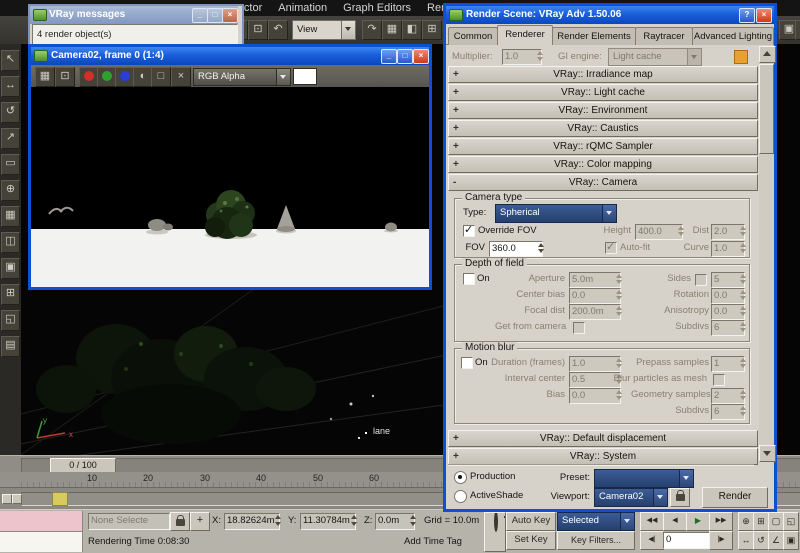 This screenshot has width=800, height=553. I want to click on bias-field: 0.0, so click(595, 396).